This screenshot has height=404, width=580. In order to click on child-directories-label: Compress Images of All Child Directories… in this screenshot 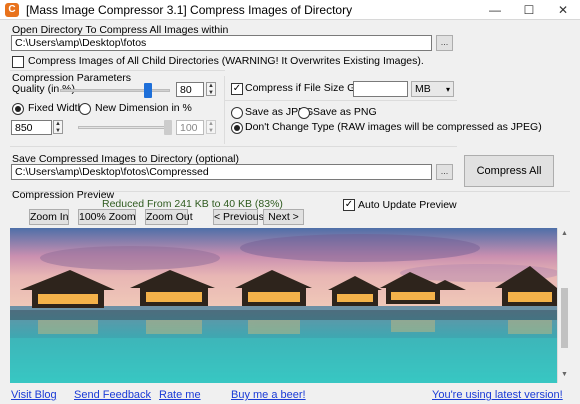, I will do `click(226, 61)`.